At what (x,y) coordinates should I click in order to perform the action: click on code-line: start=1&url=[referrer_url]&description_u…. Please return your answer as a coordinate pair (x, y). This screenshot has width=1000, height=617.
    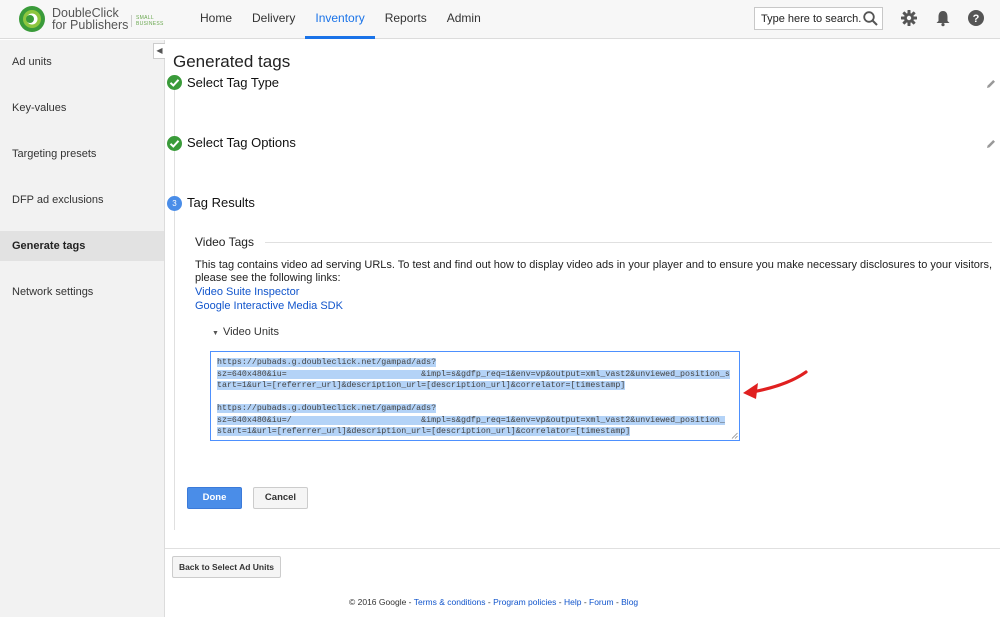
    Looking at the image, I should click on (424, 431).